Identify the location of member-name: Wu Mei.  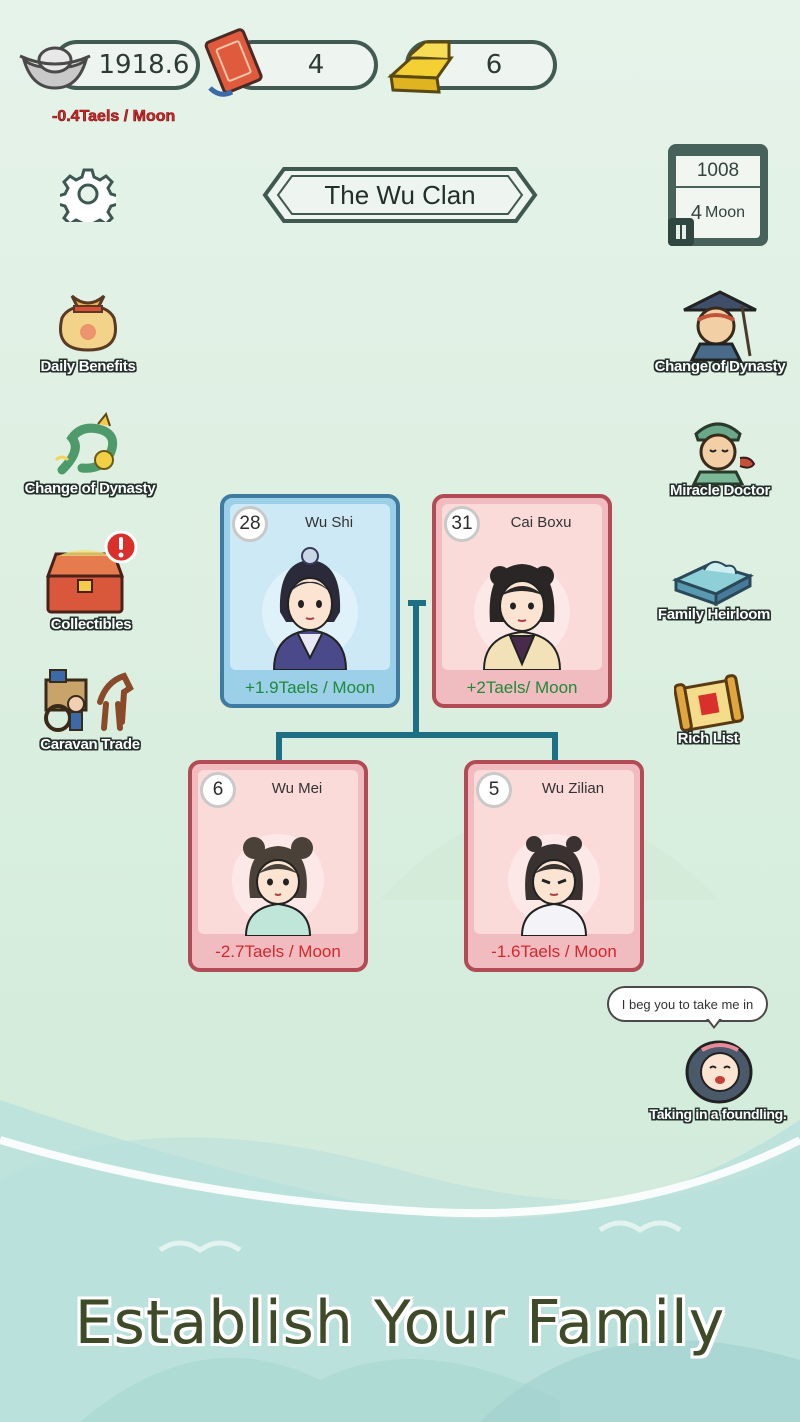
(297, 788).